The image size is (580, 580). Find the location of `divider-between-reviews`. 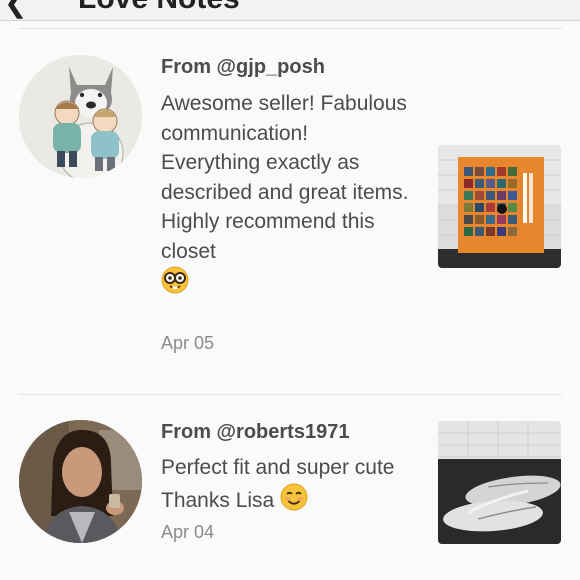

divider-between-reviews is located at coordinates (290, 394).